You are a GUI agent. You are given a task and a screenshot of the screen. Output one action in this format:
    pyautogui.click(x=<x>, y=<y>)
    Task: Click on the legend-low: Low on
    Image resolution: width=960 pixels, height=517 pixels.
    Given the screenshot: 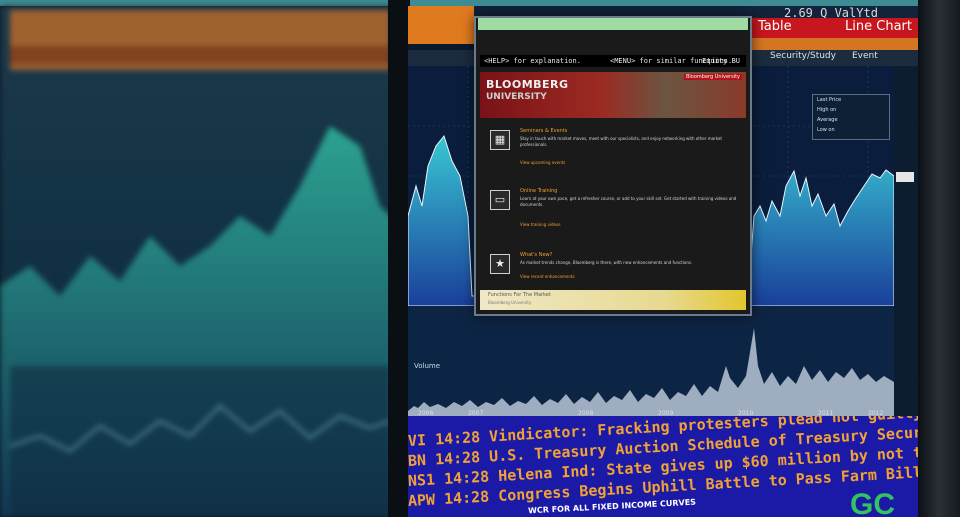 What is the action you would take?
    pyautogui.click(x=826, y=130)
    